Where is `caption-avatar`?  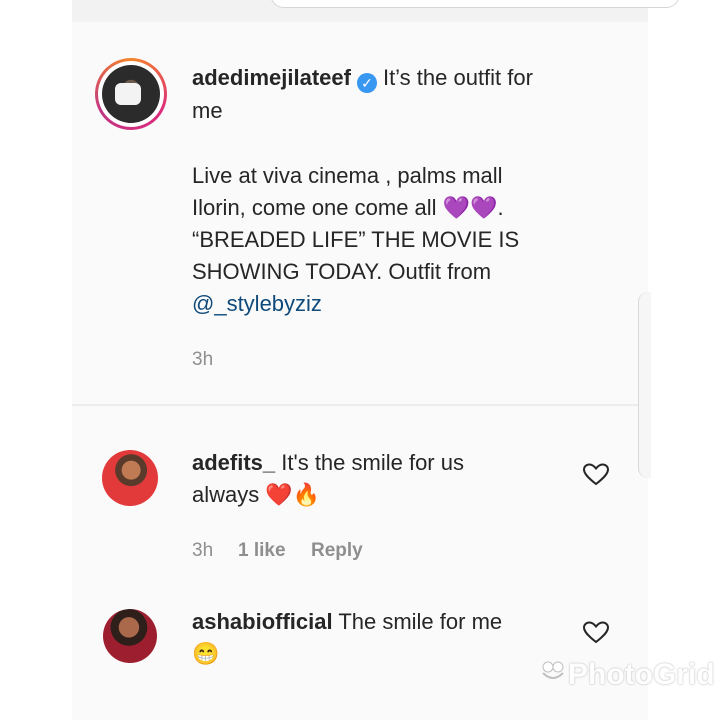
caption-avatar is located at coordinates (131, 94).